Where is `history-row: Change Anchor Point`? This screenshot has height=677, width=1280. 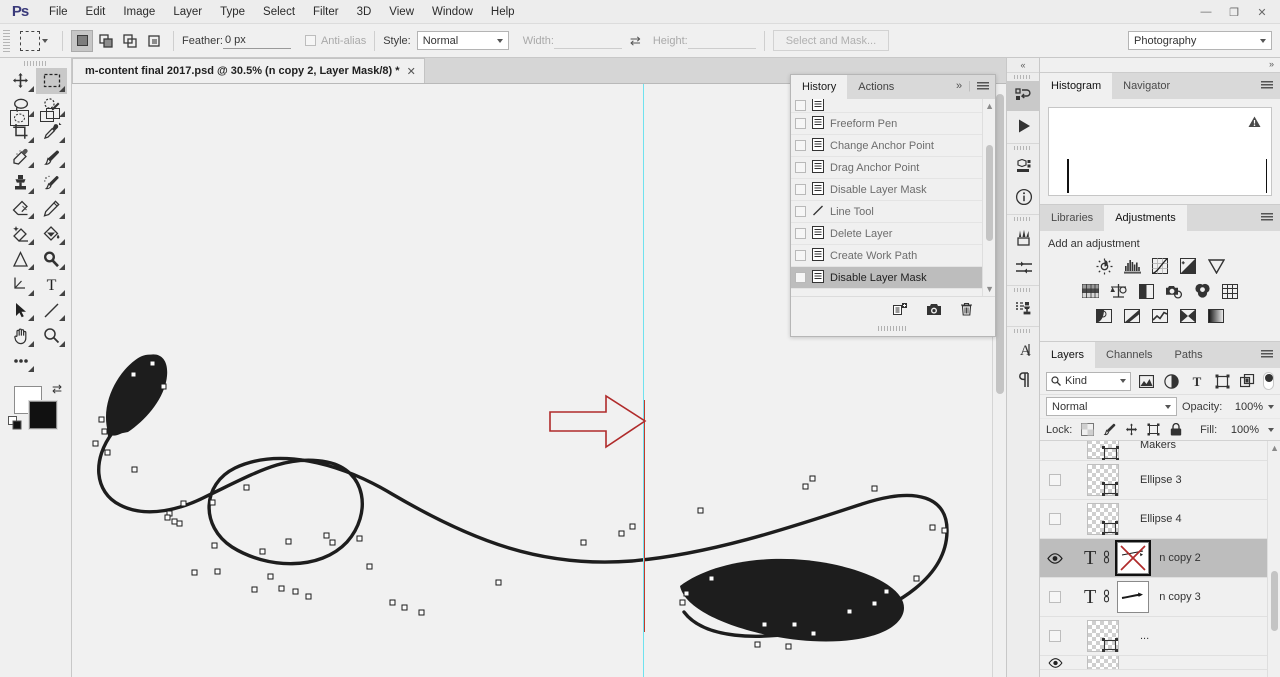
history-row: Change Anchor Point is located at coordinates (893, 146).